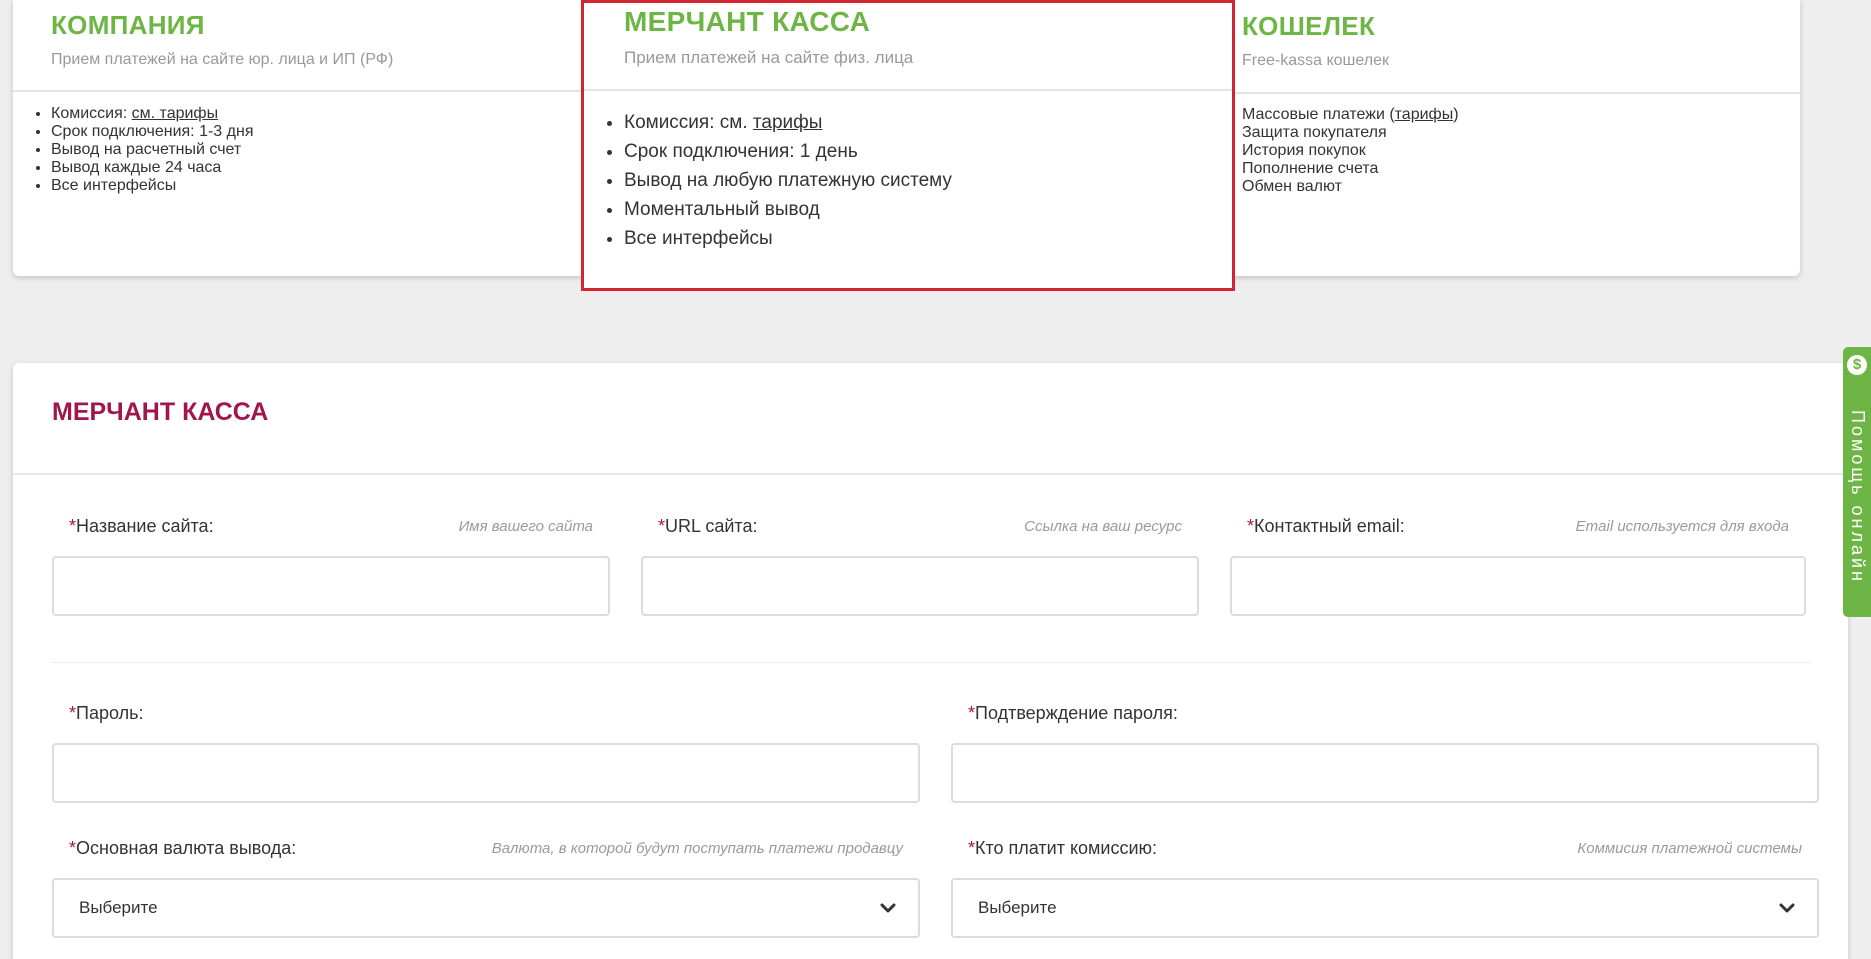 This screenshot has width=1871, height=959. What do you see at coordinates (186, 848) in the screenshot?
I see `label-text: Основная валюта вывода:` at bounding box center [186, 848].